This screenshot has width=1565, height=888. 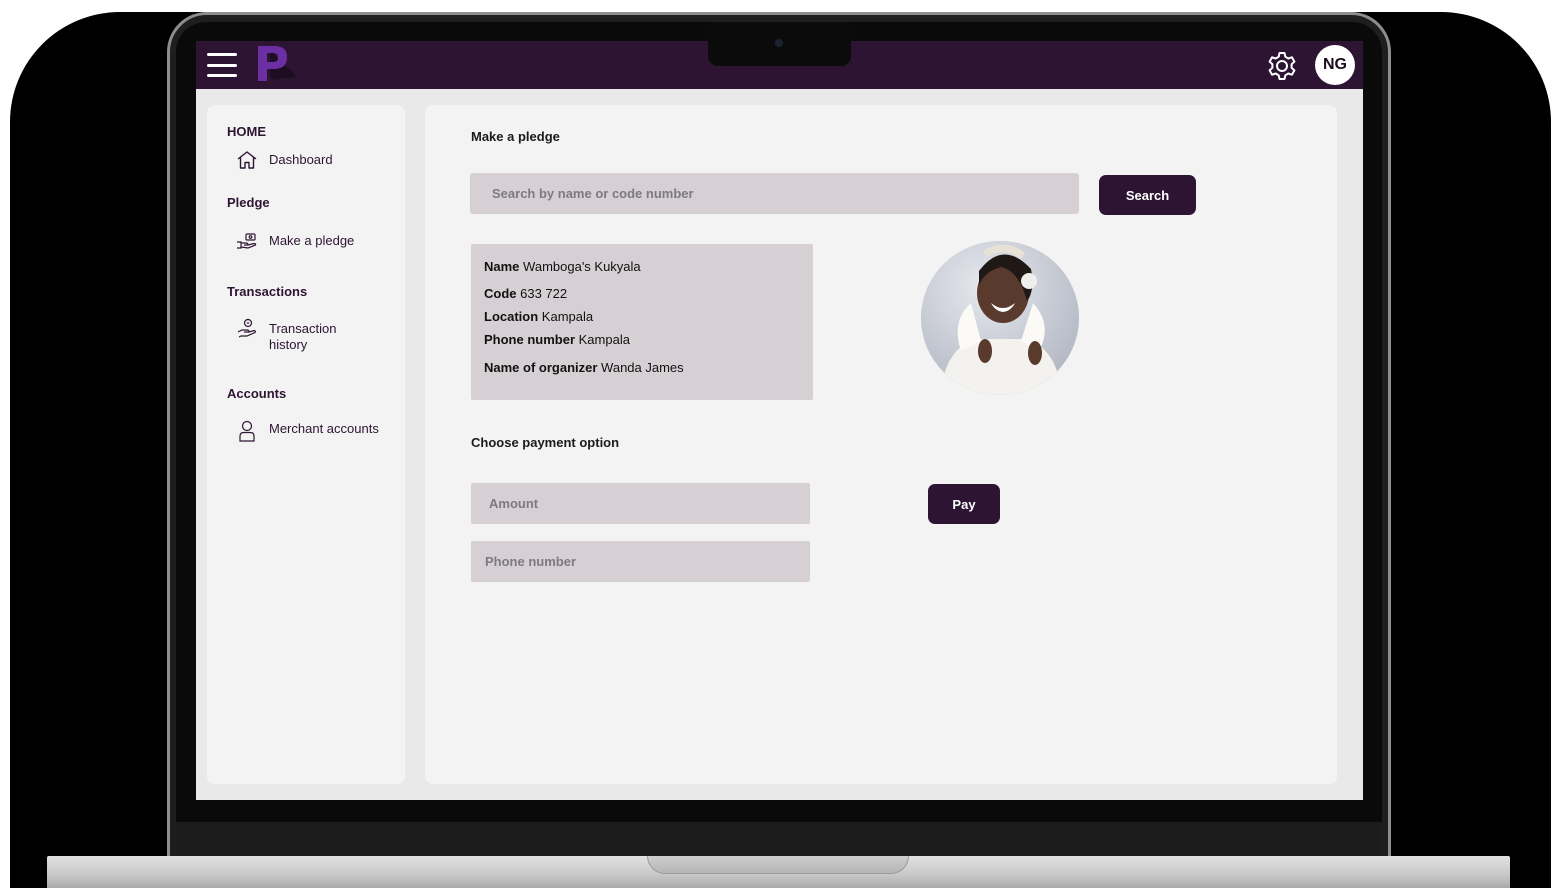 What do you see at coordinates (557, 339) in the screenshot?
I see `detail-phone: Phone number Kampala` at bounding box center [557, 339].